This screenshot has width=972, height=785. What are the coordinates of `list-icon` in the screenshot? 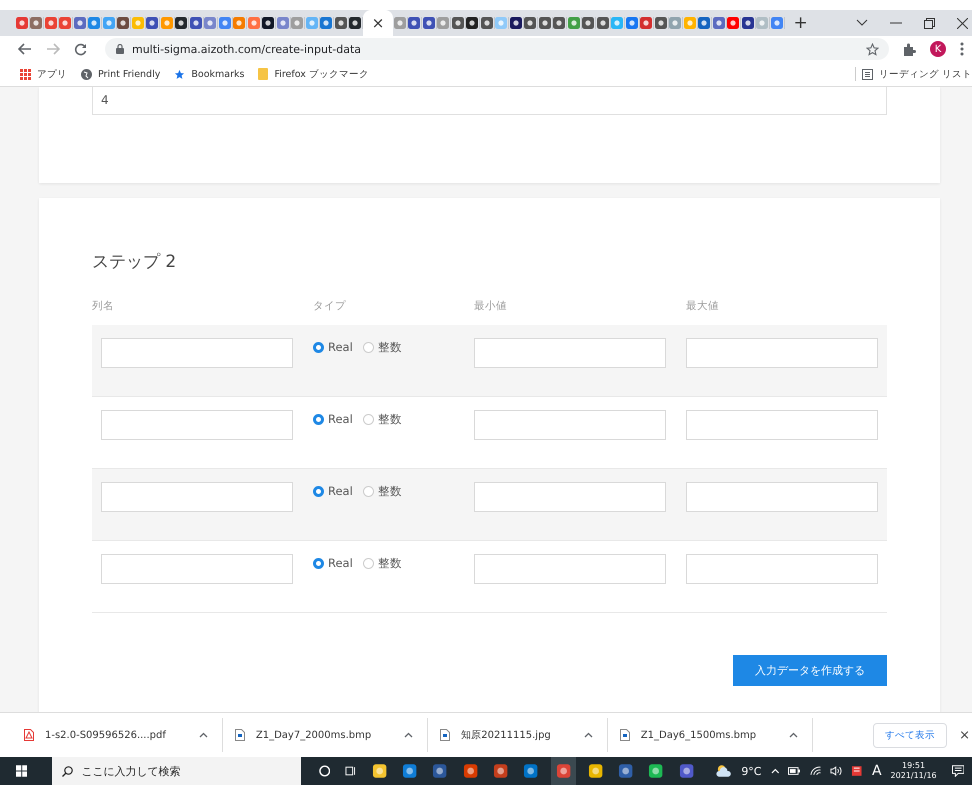 It's located at (867, 74).